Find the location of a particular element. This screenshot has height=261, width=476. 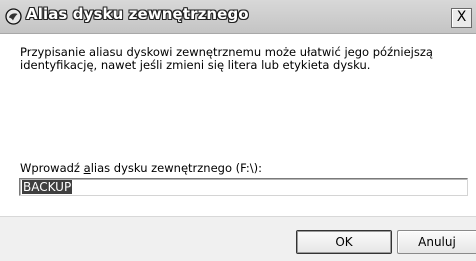

alias-label-accelerator: a is located at coordinates (87, 168).